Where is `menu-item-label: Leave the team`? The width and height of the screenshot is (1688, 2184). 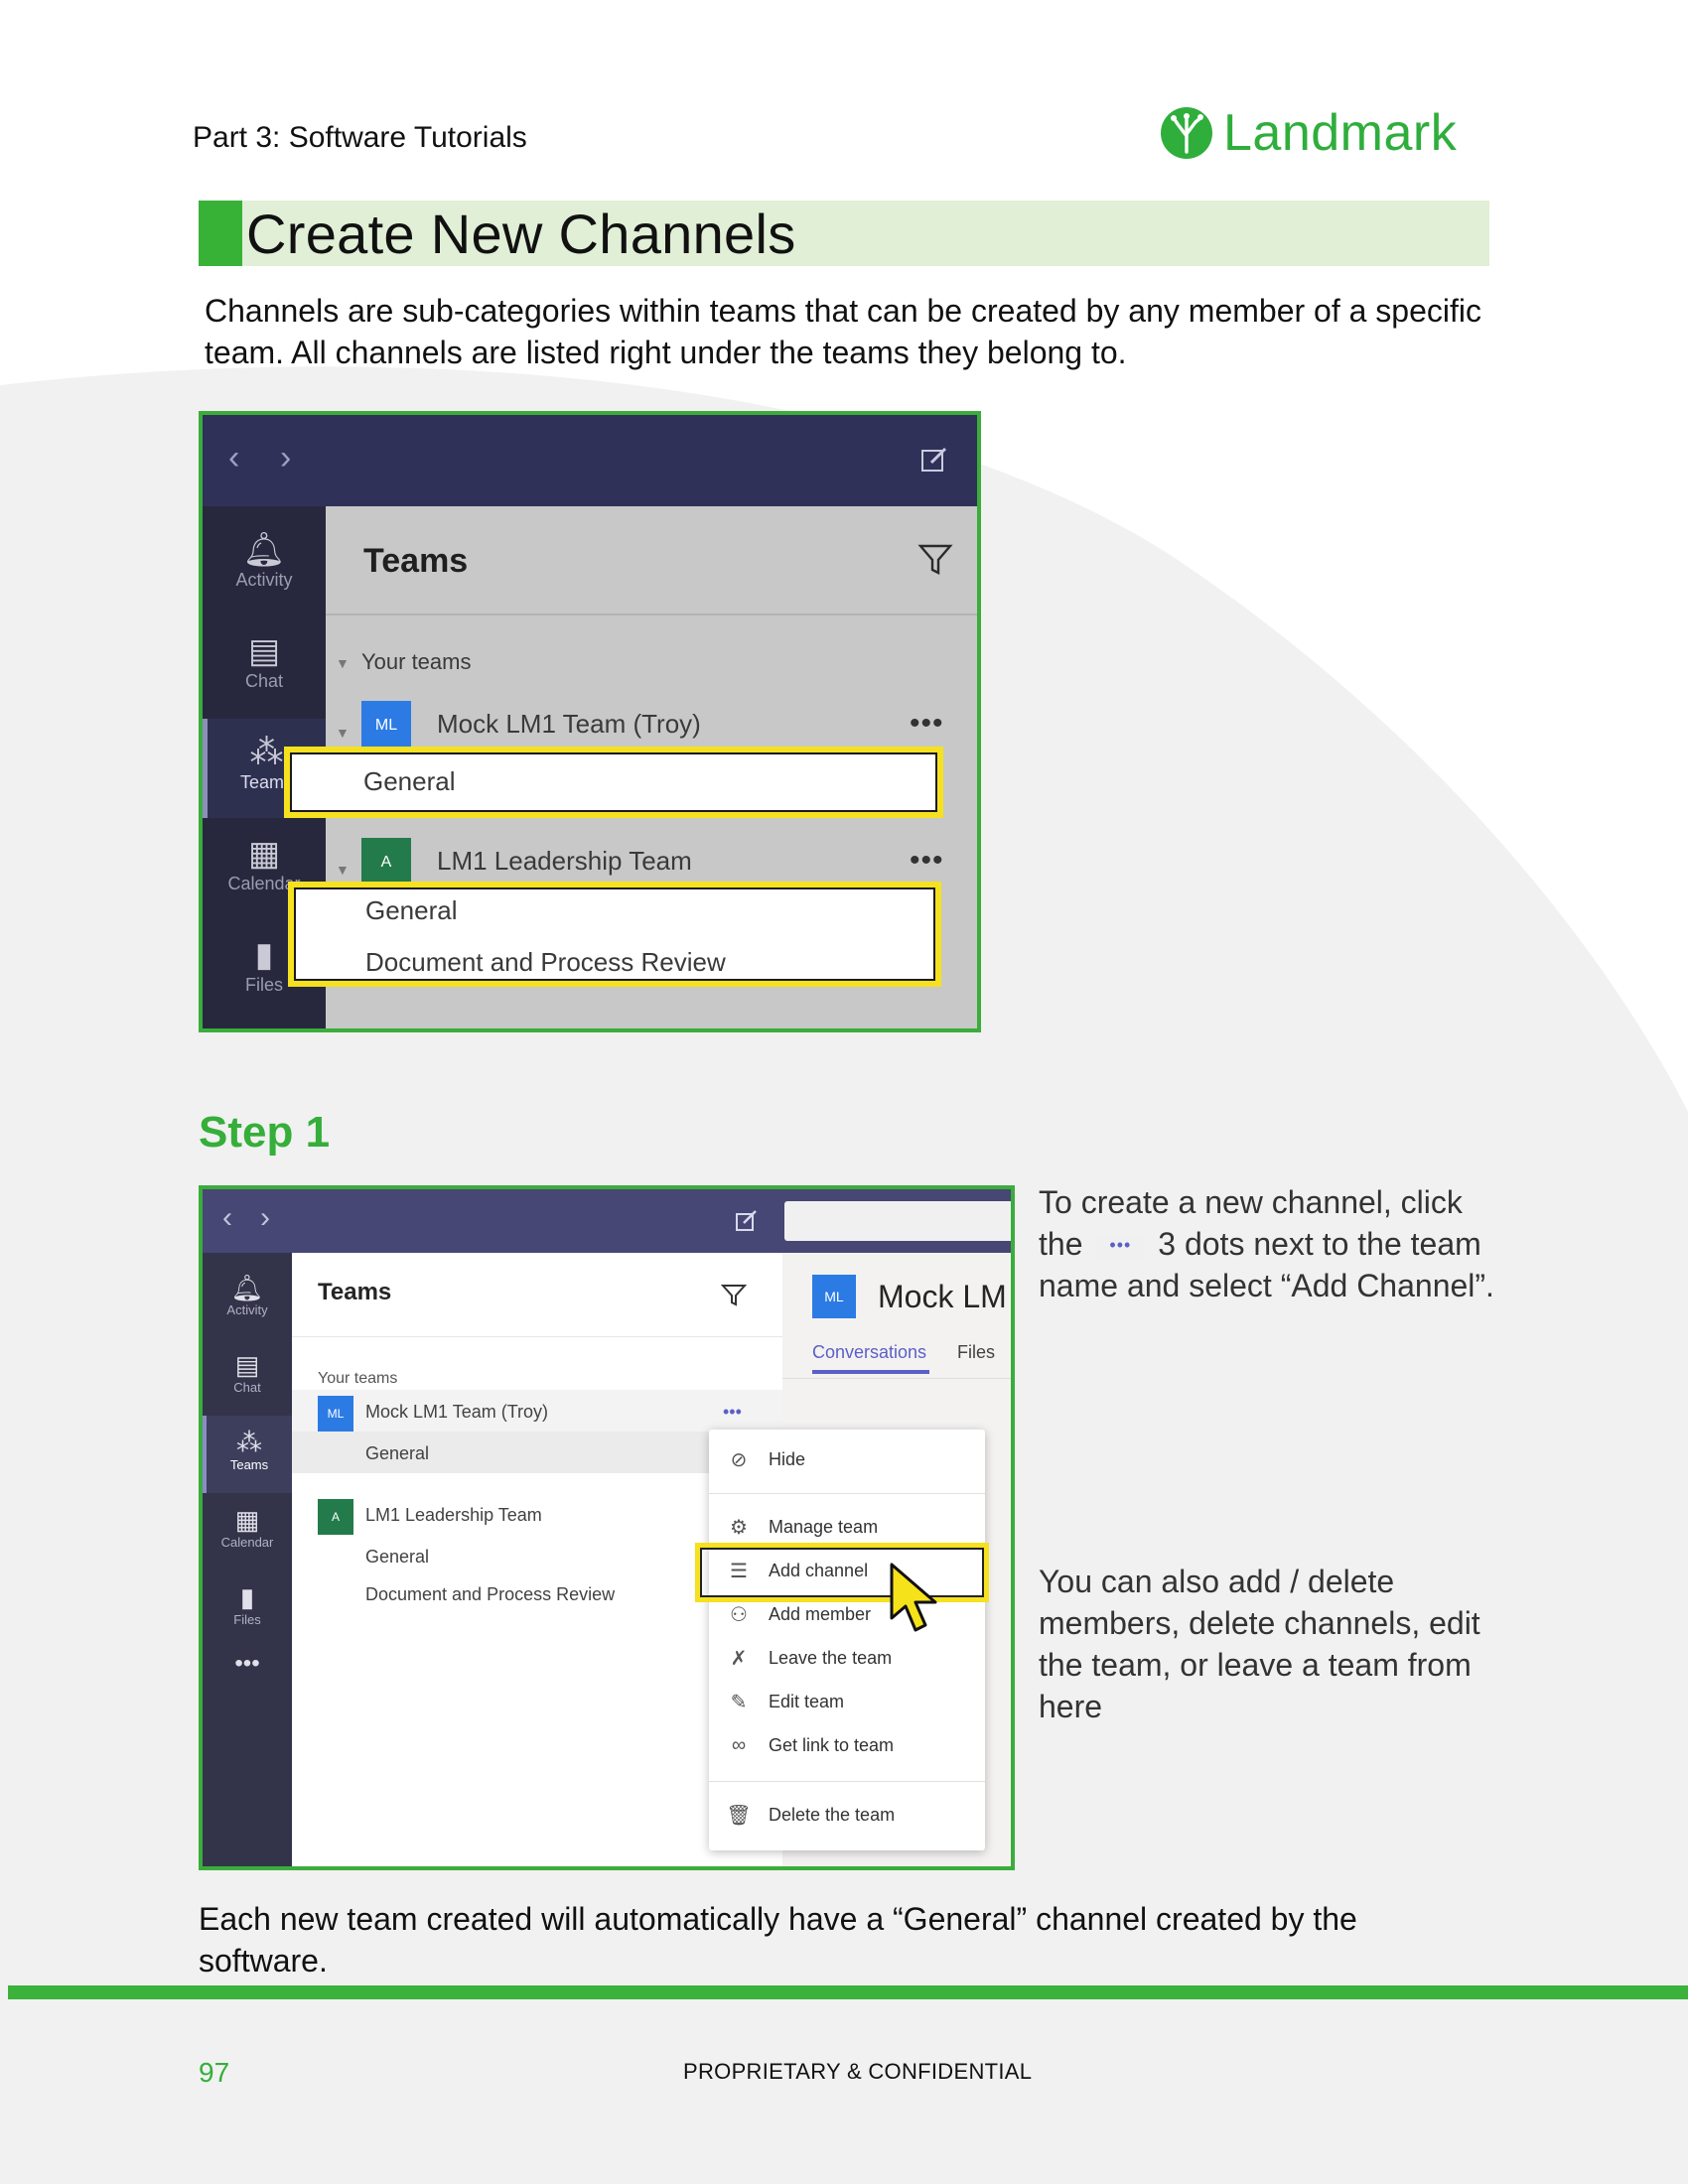
menu-item-label: Leave the team is located at coordinates (831, 1657).